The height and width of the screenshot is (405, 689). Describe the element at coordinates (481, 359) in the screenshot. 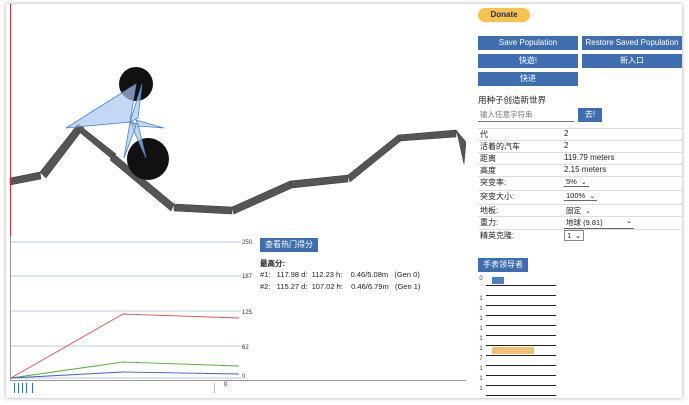

I see `leader-row-number: 7` at that location.